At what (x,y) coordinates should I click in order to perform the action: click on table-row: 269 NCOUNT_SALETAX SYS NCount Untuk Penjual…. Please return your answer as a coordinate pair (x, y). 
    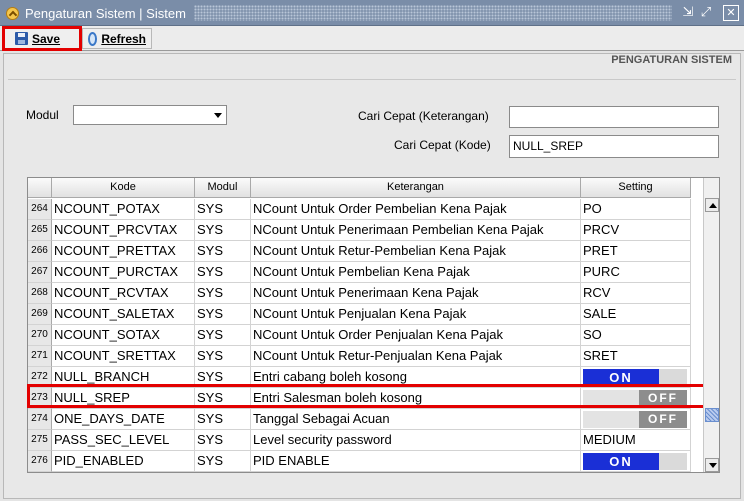
    Looking at the image, I should click on (366, 314).